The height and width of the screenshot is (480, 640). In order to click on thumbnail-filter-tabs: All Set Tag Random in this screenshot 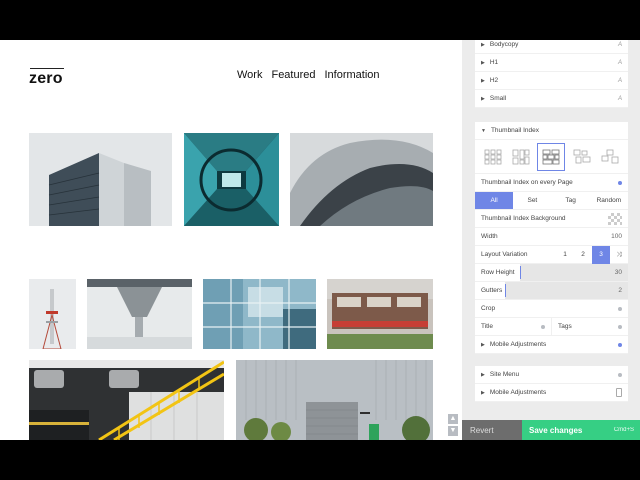, I will do `click(551, 201)`.